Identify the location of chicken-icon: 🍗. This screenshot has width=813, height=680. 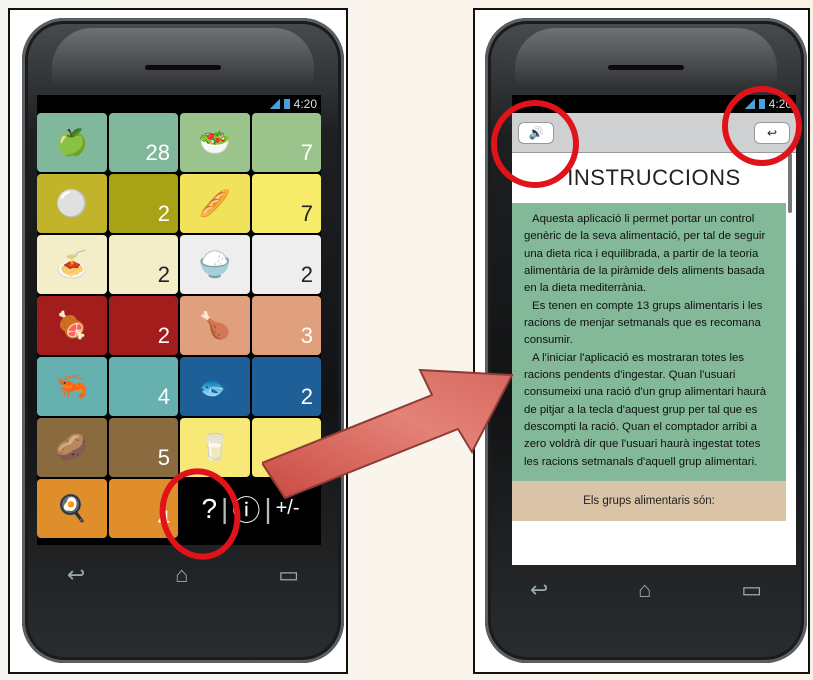
(215, 325).